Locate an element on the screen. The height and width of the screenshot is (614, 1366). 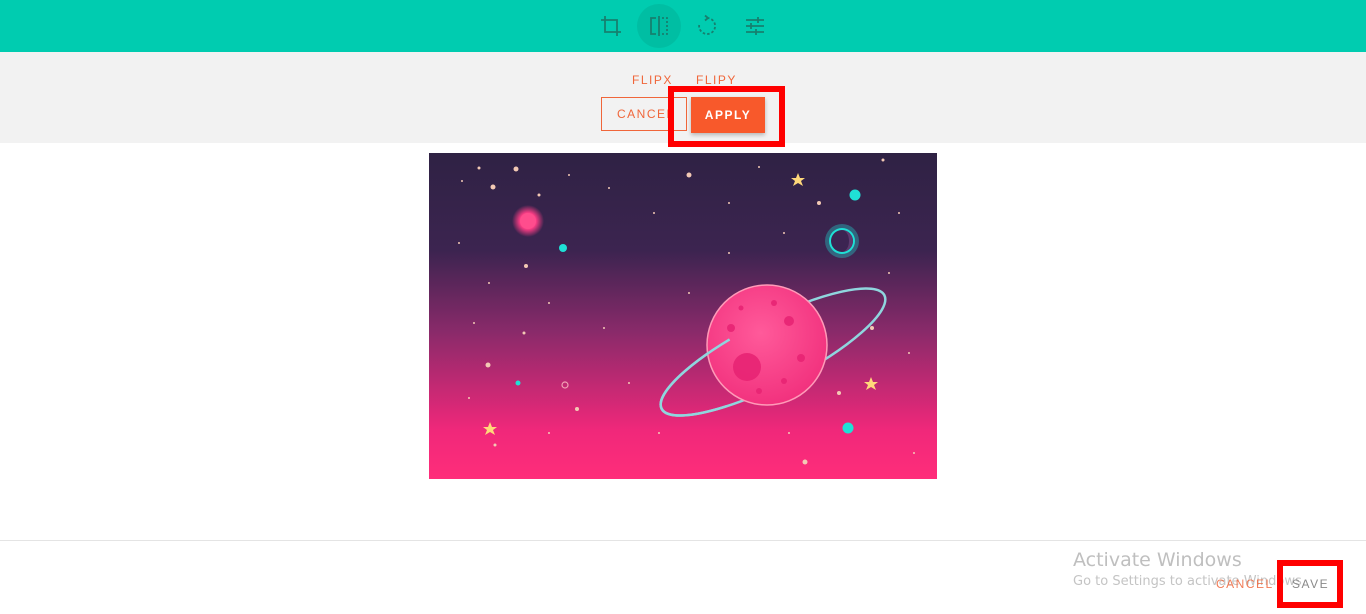
save-highlight-box is located at coordinates (1310, 584).